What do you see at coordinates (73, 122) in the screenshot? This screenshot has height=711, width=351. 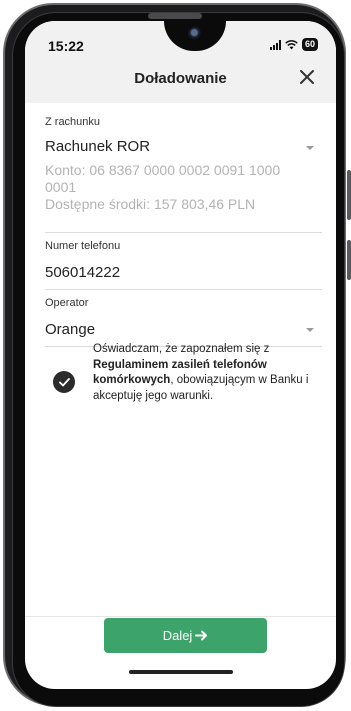 I see `account-label: Z rachunku` at bounding box center [73, 122].